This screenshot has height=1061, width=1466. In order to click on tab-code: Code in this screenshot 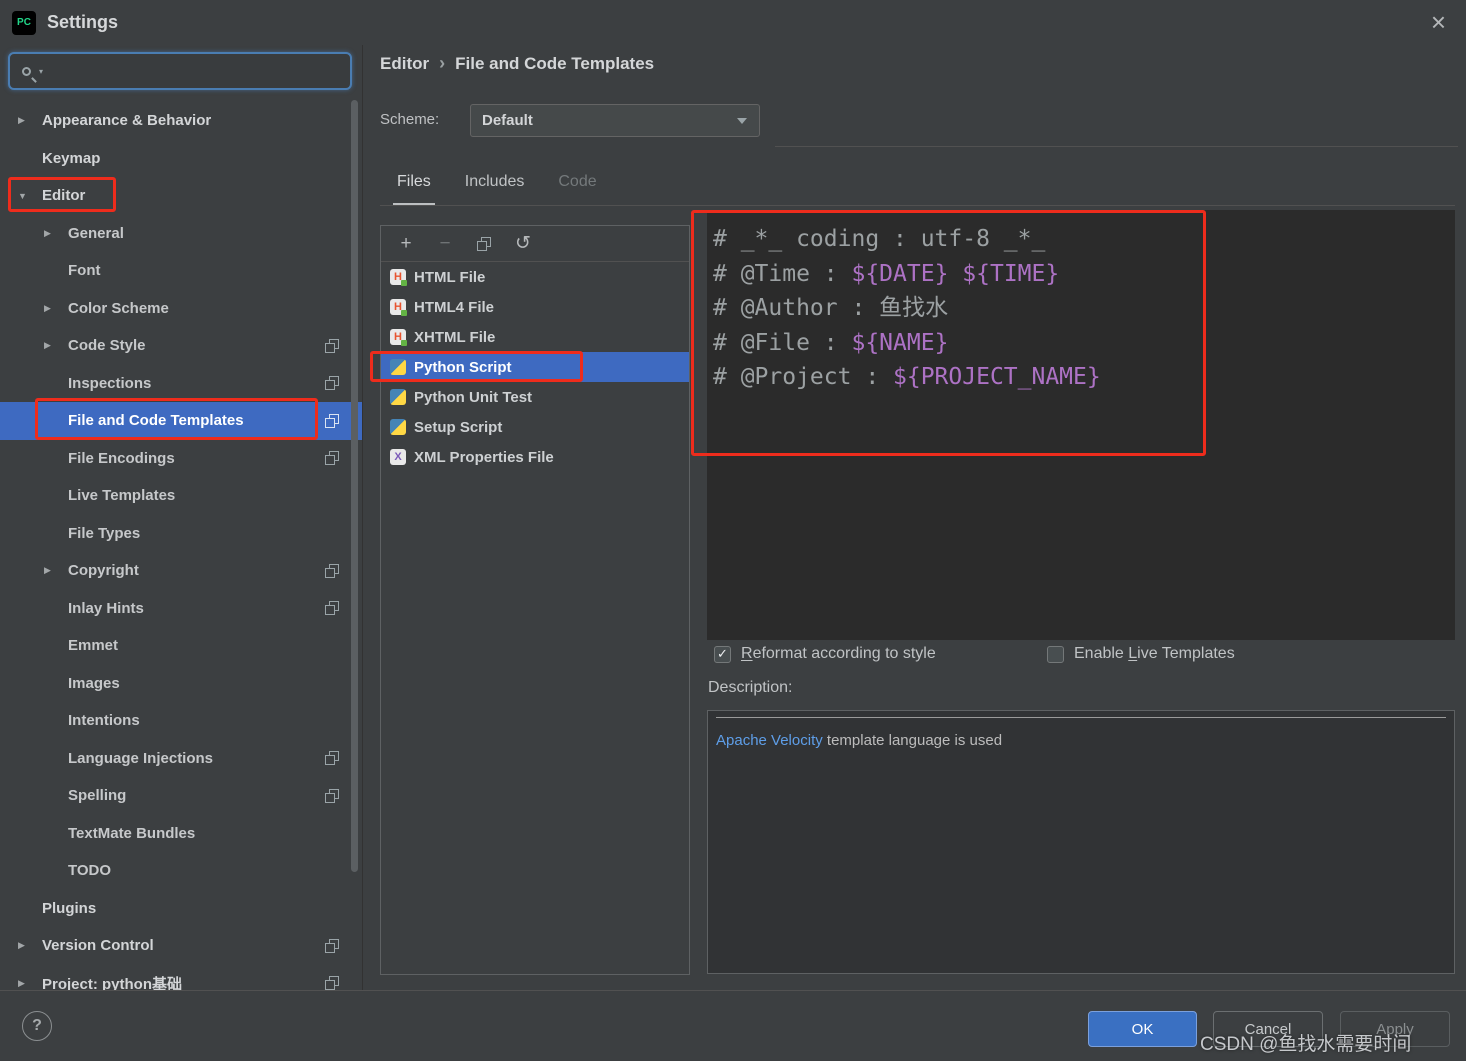, I will do `click(577, 189)`.